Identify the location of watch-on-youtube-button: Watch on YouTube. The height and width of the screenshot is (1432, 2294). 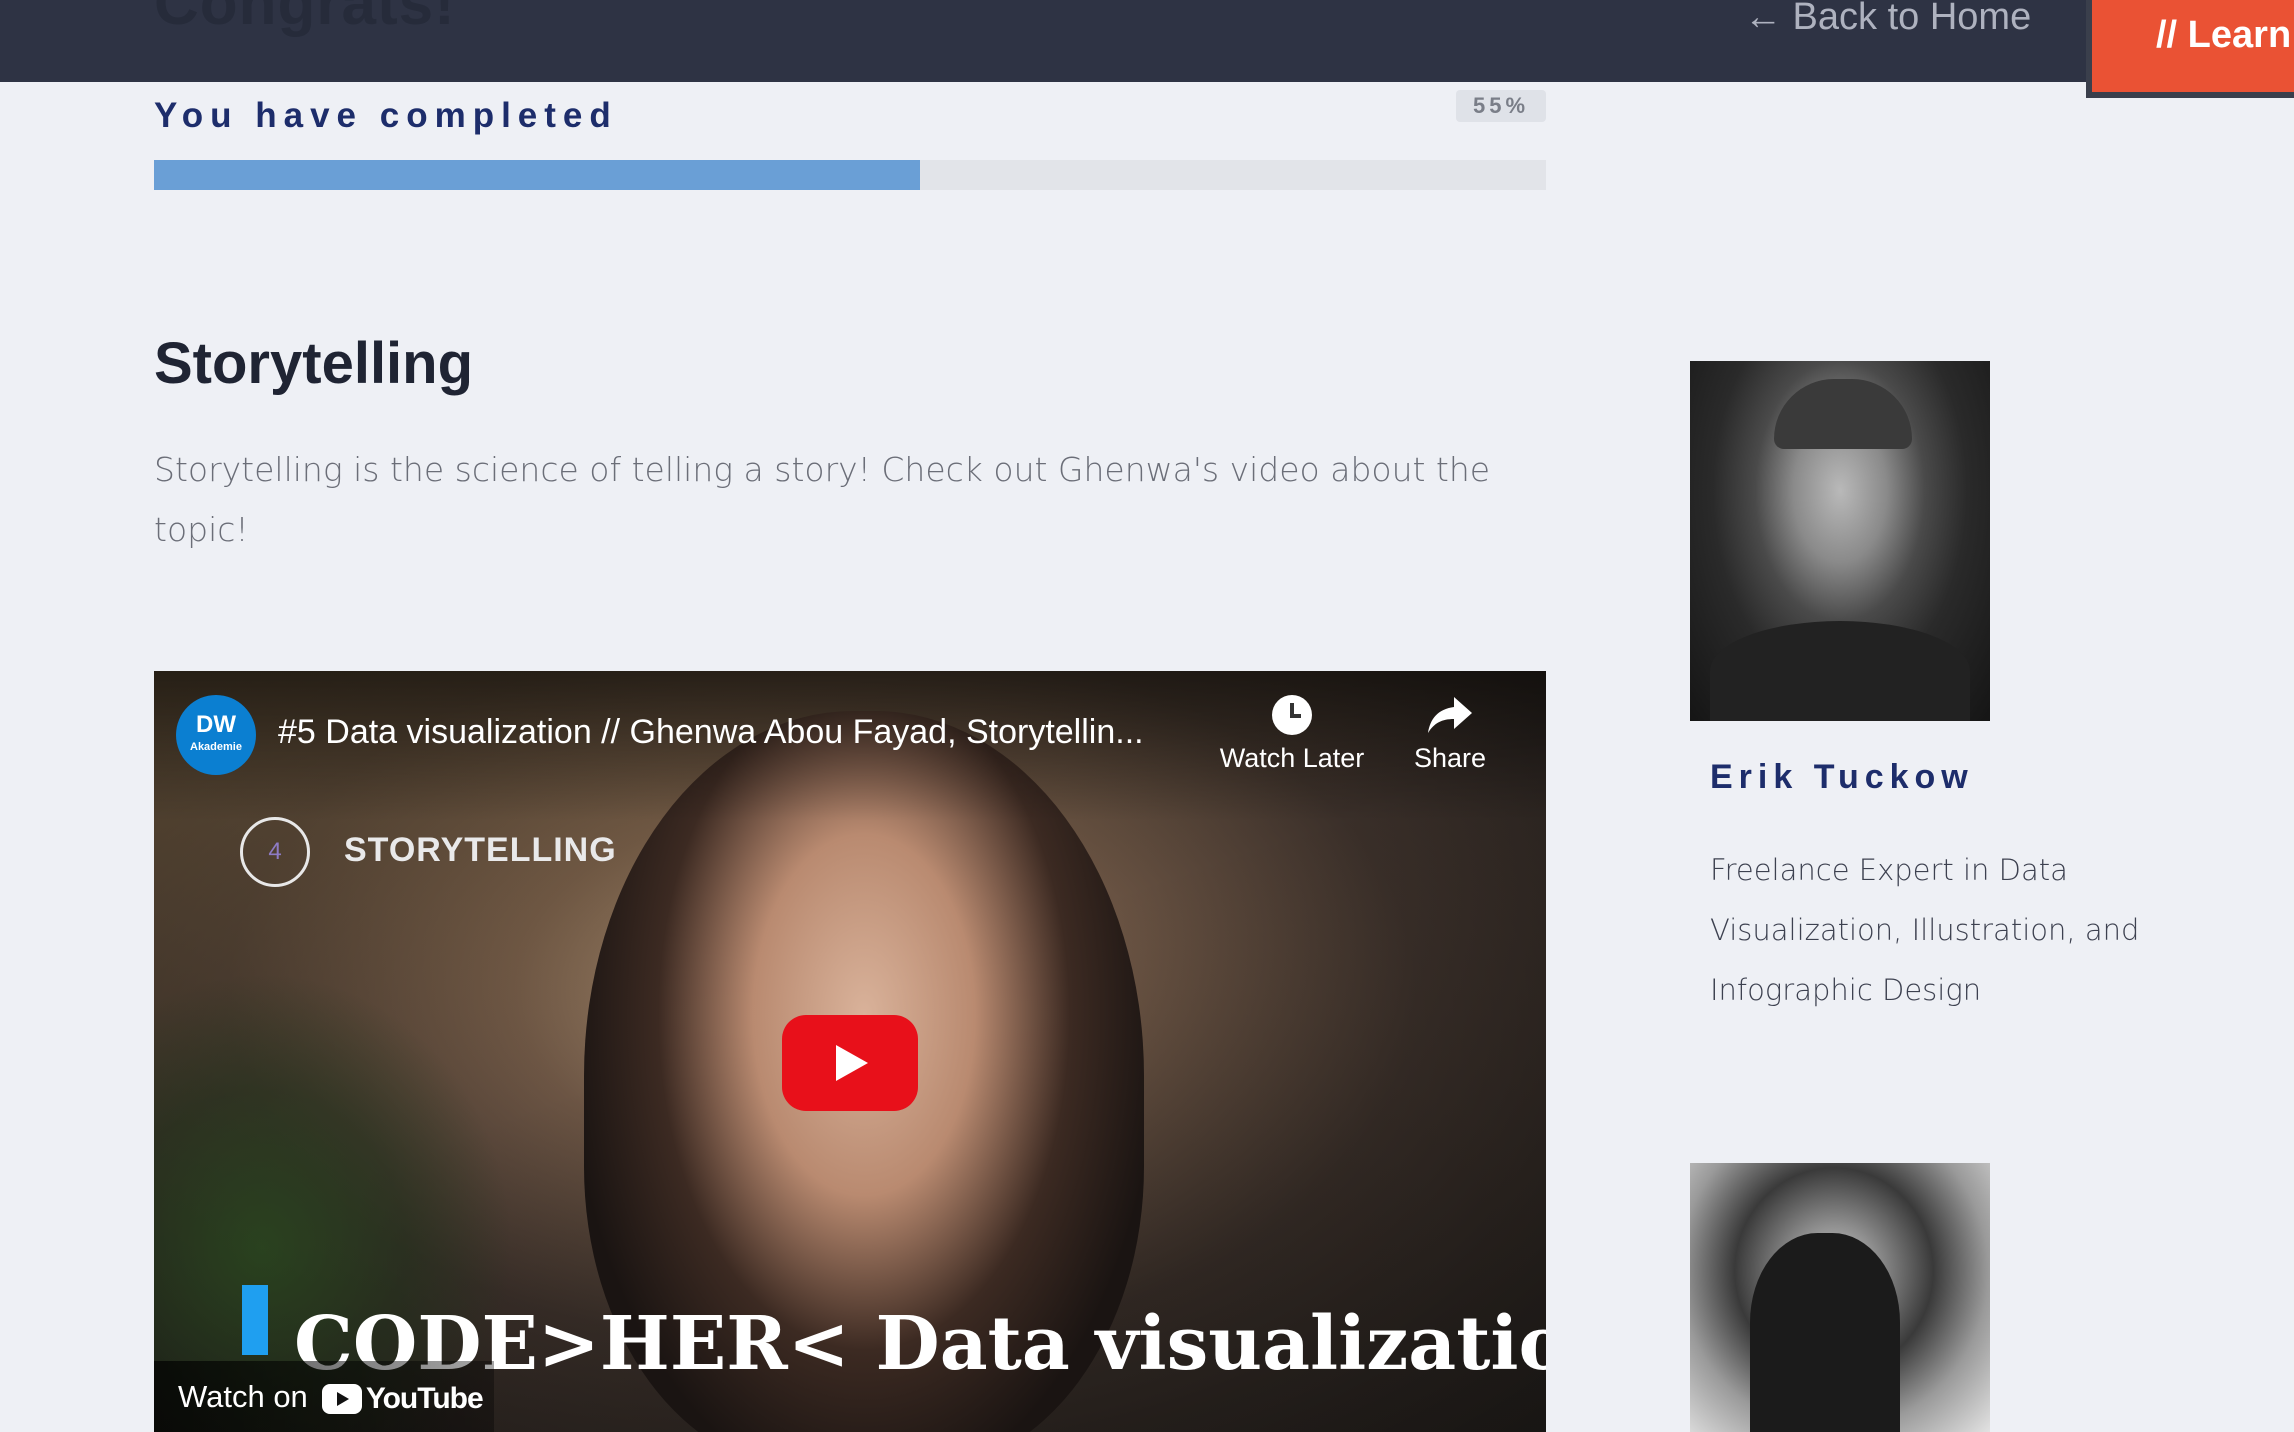
(324, 1396).